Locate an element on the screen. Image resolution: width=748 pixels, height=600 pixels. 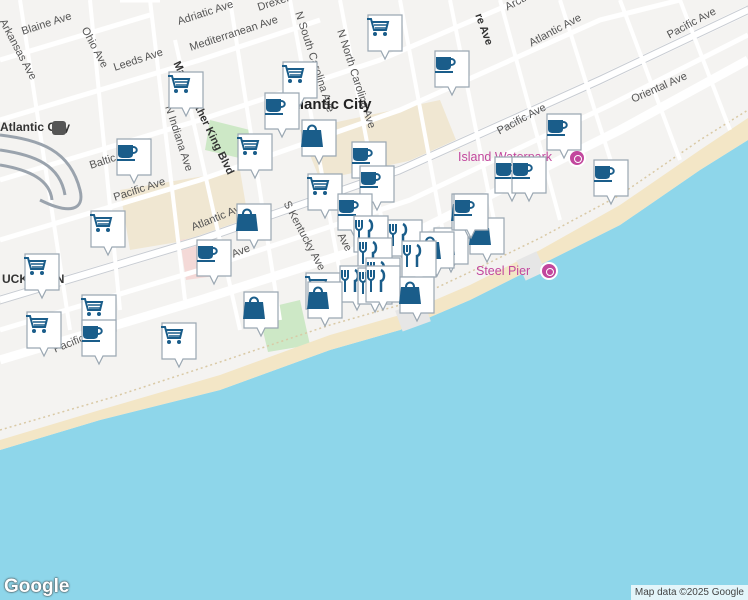
map-attribution: Map data ©2025 Google is located at coordinates (689, 592).